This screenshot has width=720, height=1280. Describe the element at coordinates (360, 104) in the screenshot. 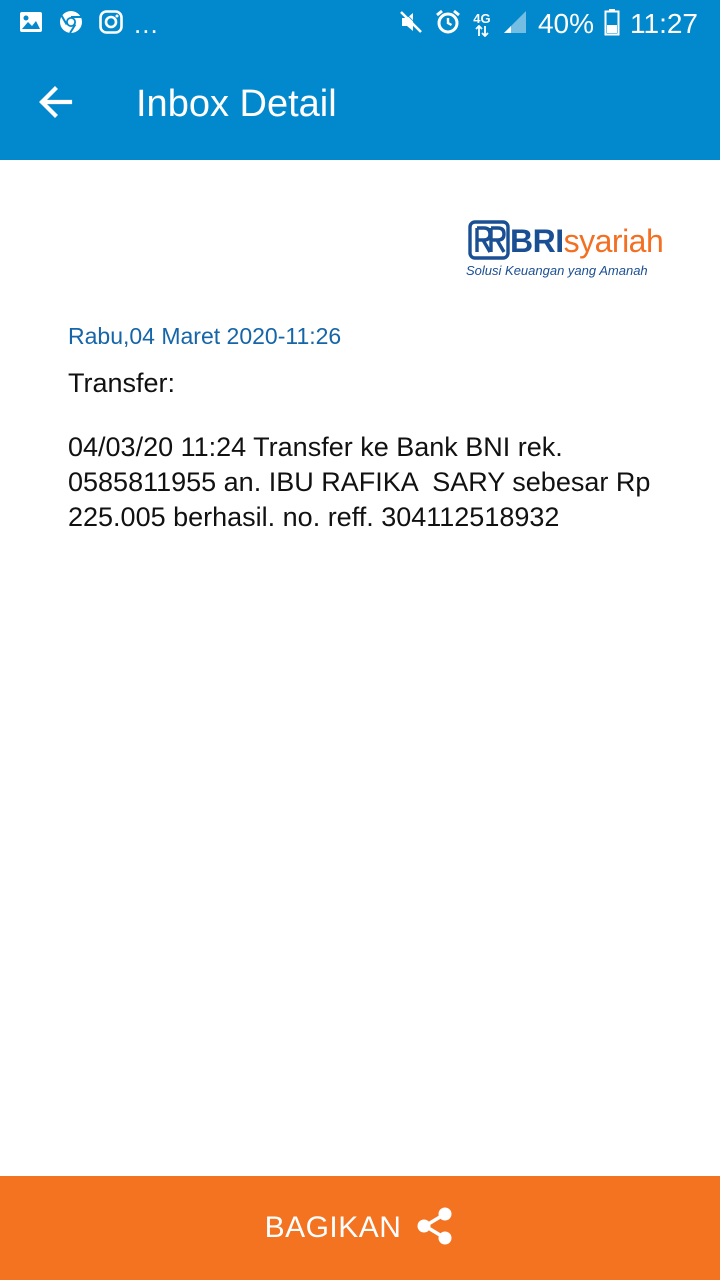

I see `app-bar: Inbox Detail` at that location.